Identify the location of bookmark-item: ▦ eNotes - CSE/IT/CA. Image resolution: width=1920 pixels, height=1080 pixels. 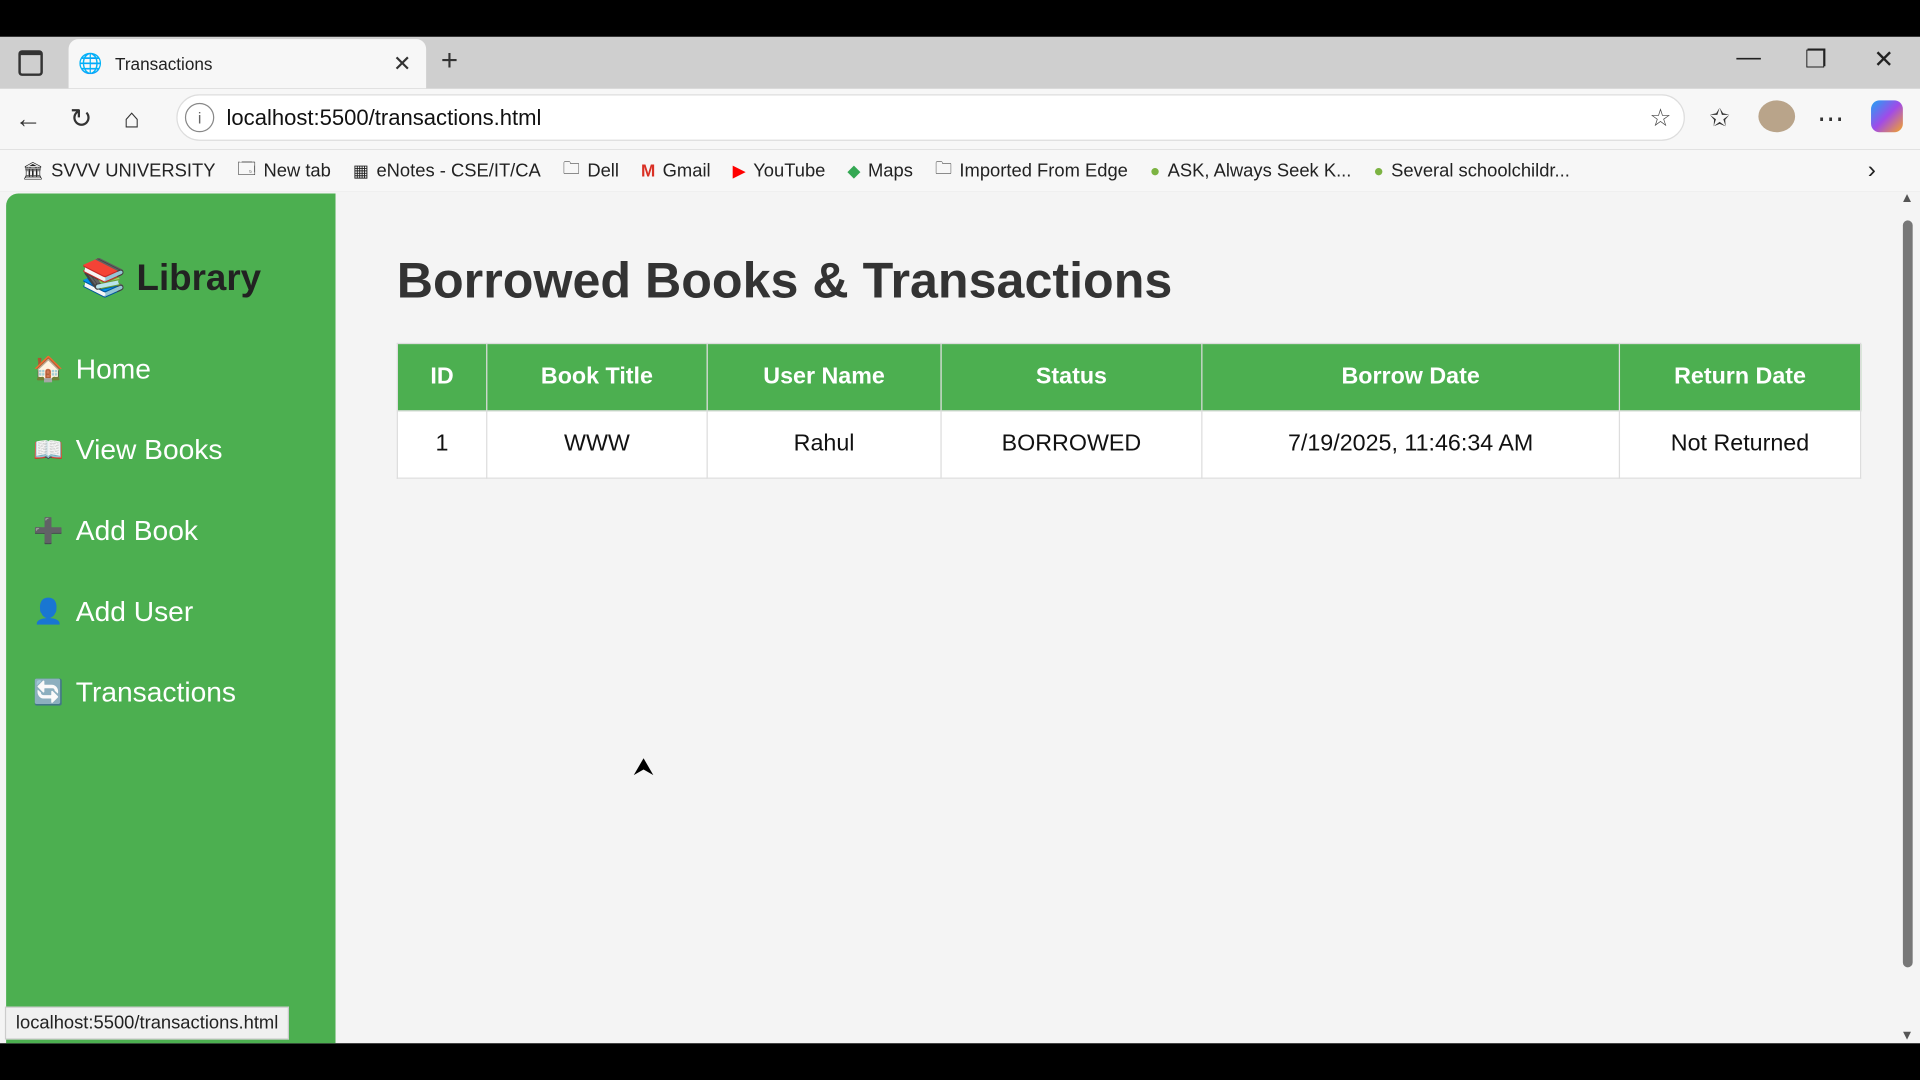
(447, 170).